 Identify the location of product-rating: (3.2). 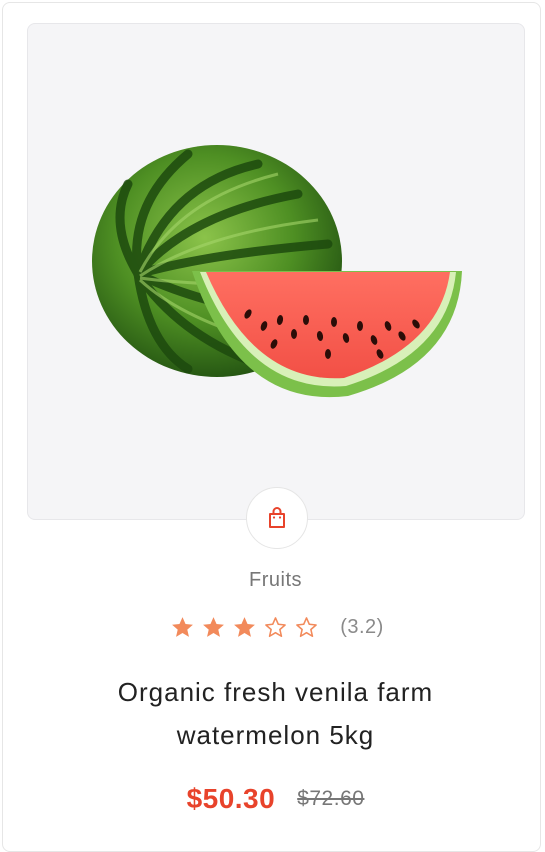
(274, 627).